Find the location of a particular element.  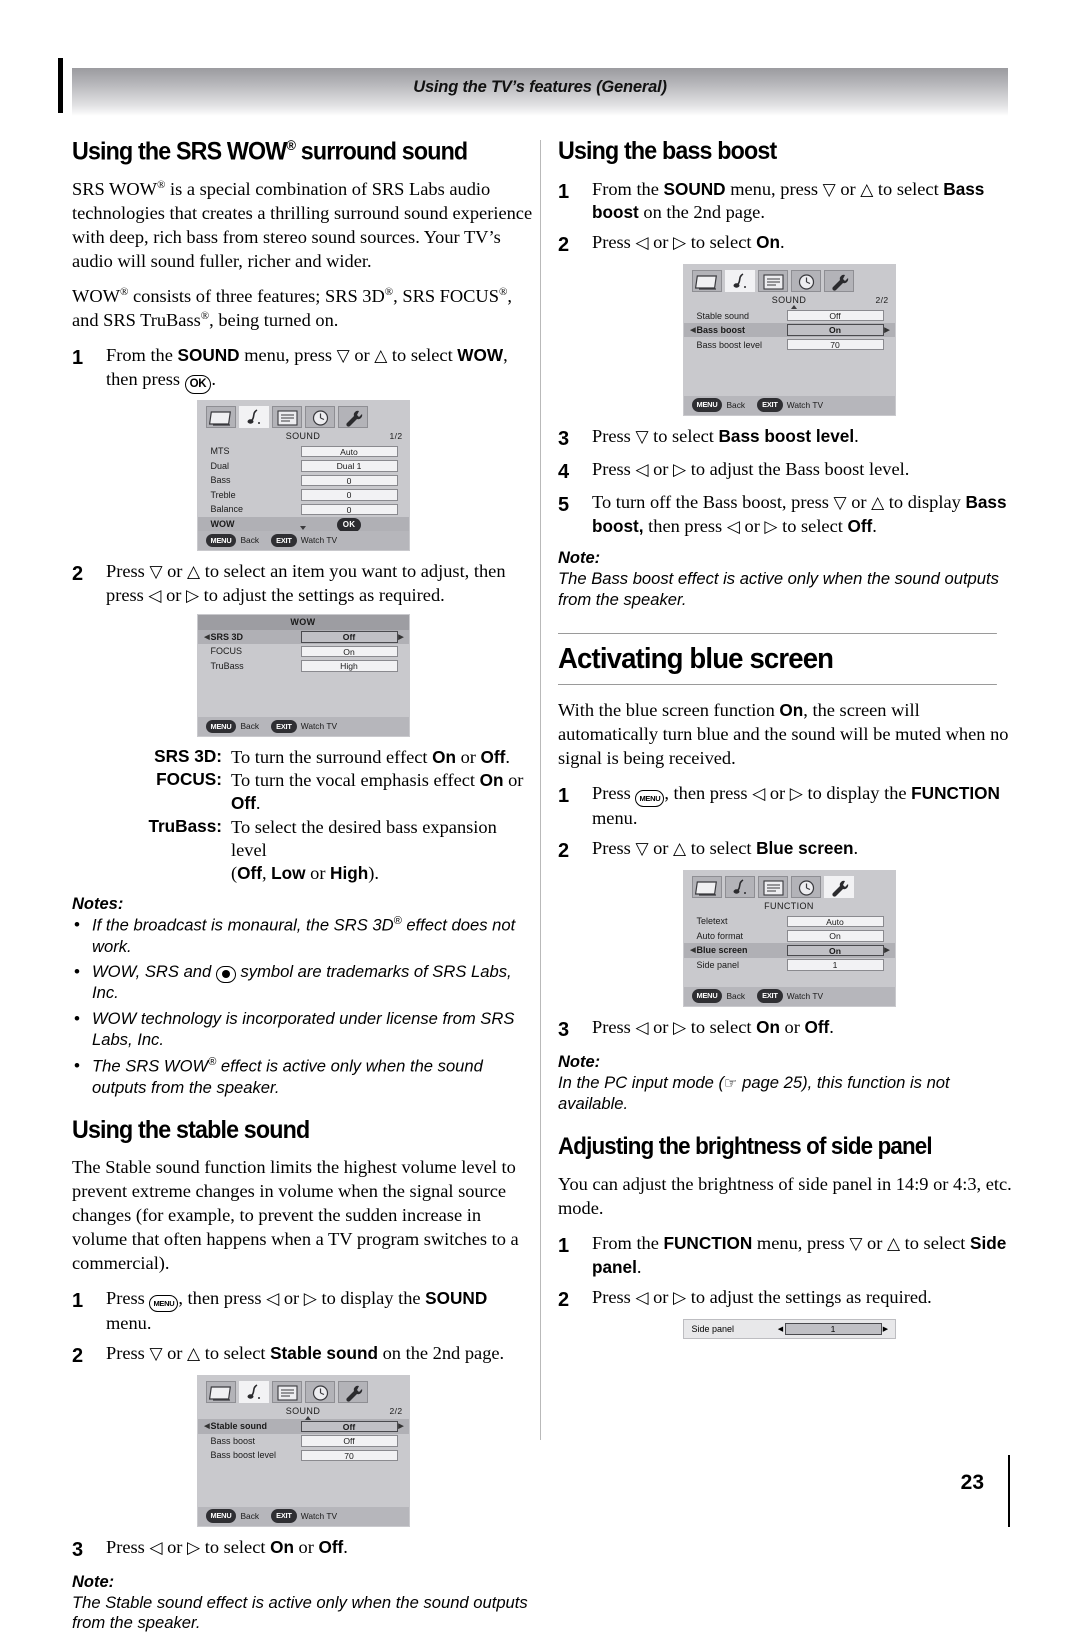

osd-row: ◀Side panel1▶ is located at coordinates (789, 965).